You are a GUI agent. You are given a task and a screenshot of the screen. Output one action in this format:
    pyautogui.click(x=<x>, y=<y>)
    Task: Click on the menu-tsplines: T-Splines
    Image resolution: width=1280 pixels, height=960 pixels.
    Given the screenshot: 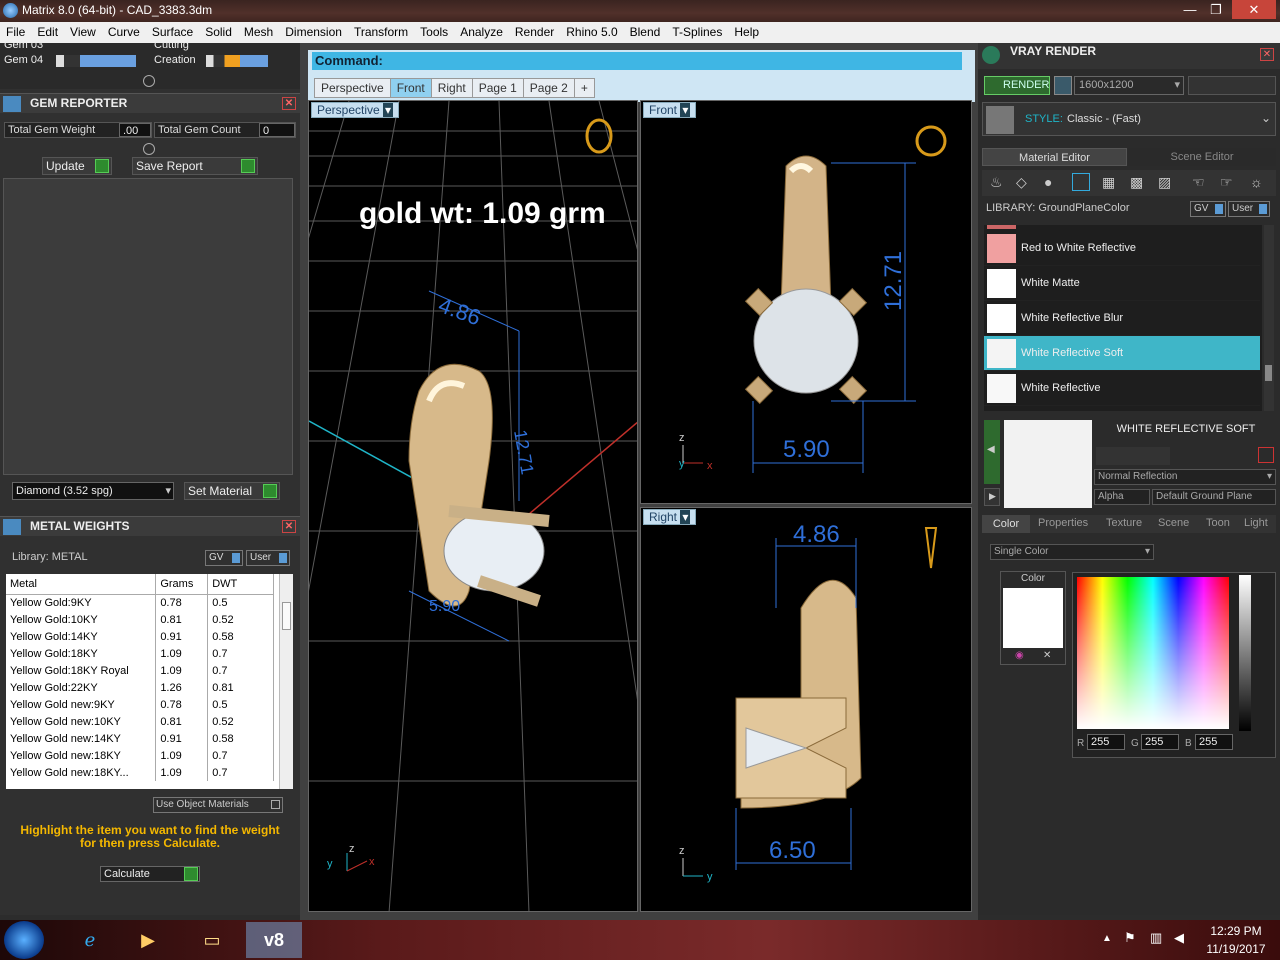 What is the action you would take?
    pyautogui.click(x=697, y=30)
    